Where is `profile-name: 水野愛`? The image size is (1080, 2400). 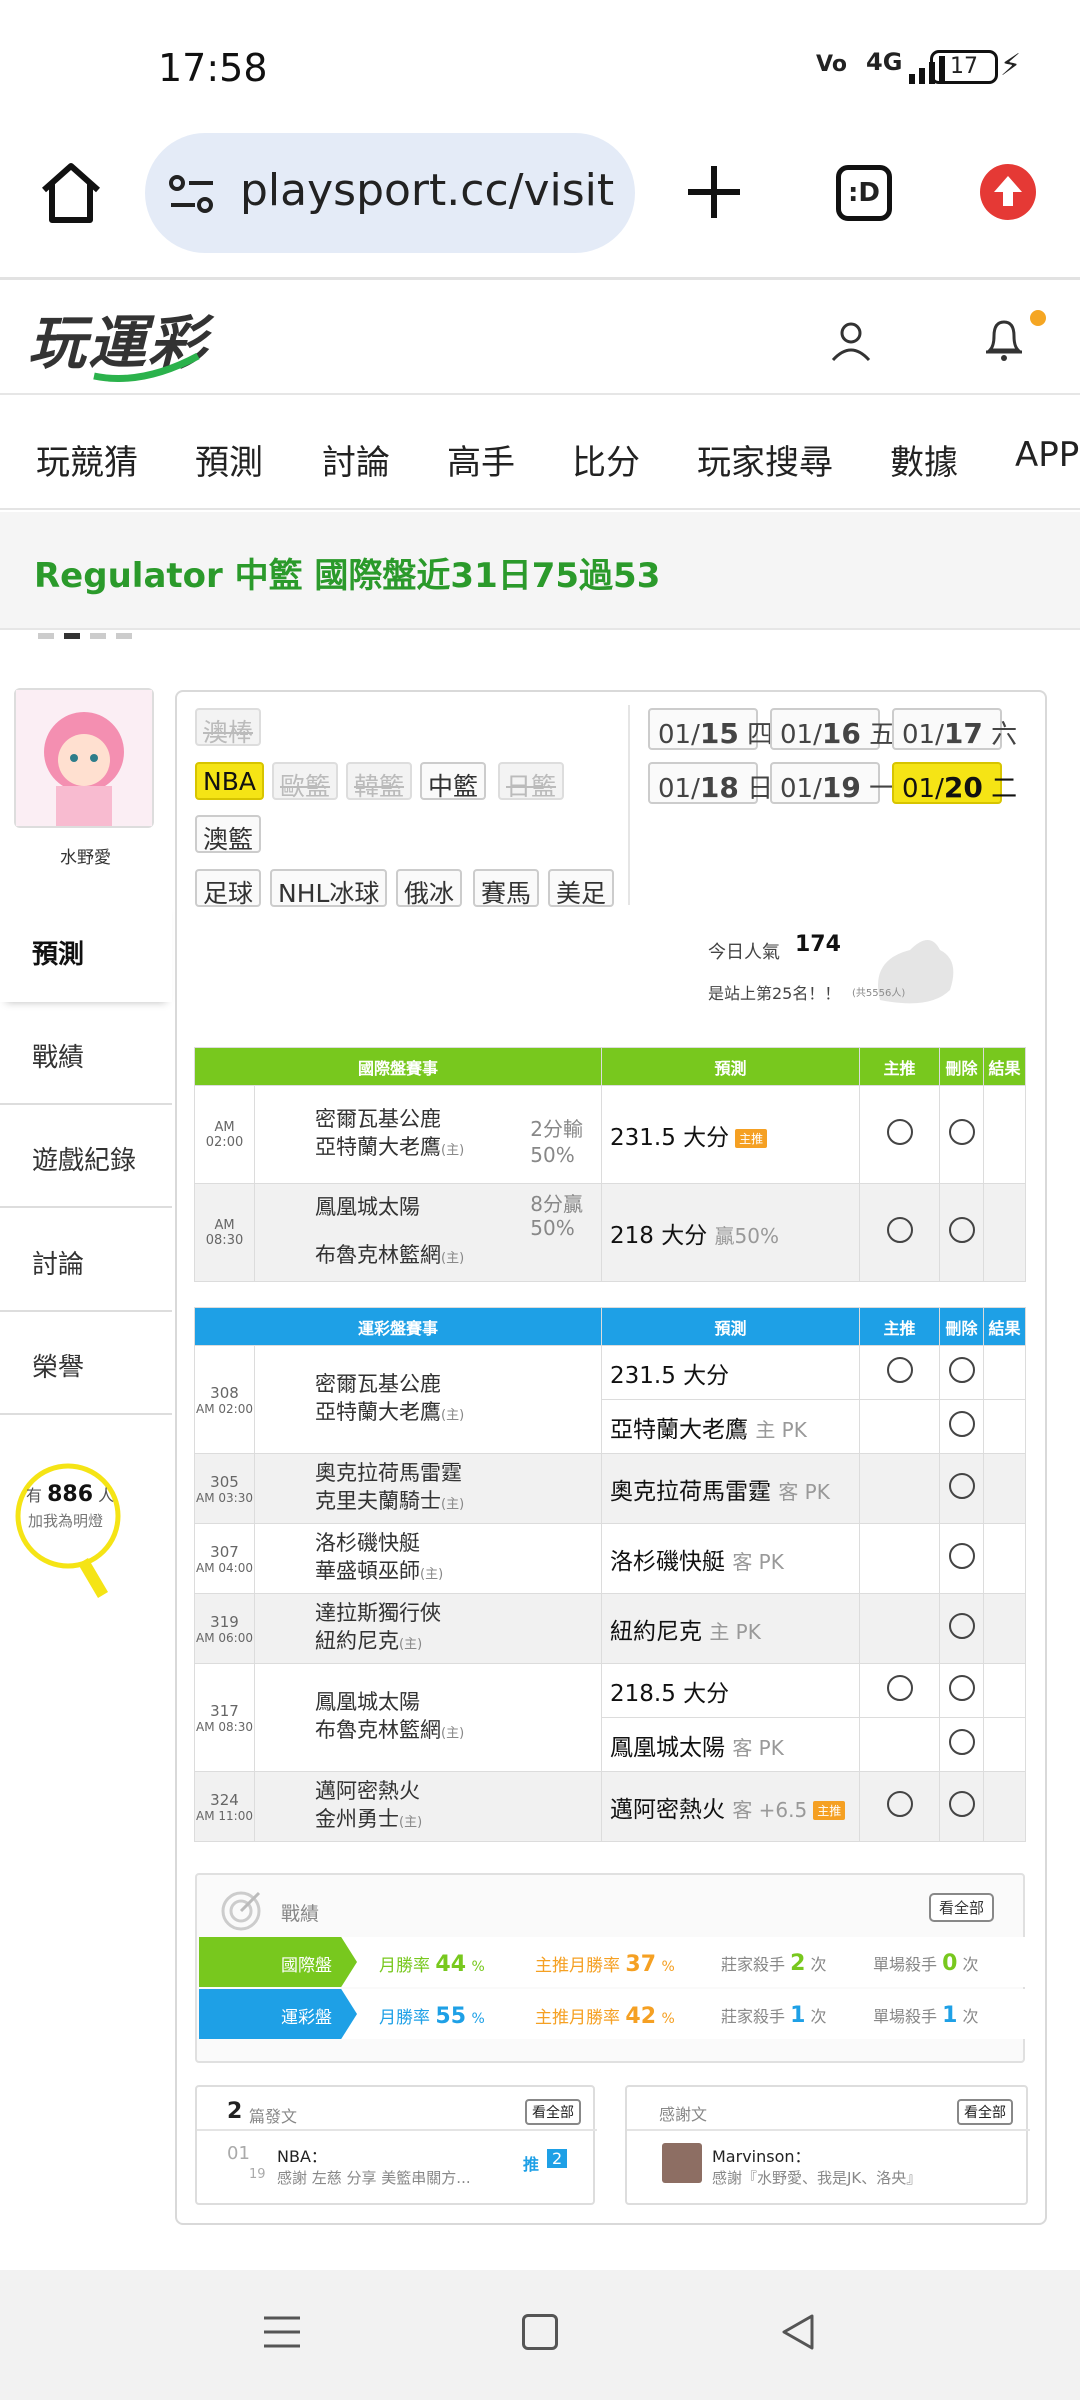 profile-name: 水野愛 is located at coordinates (85, 855).